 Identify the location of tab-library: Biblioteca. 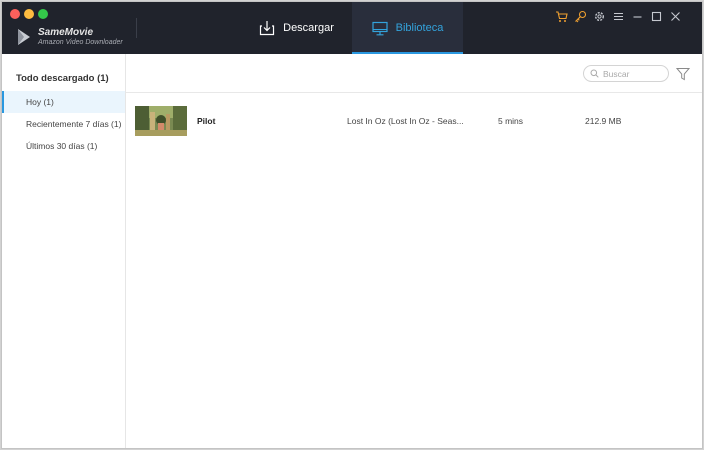
(407, 28).